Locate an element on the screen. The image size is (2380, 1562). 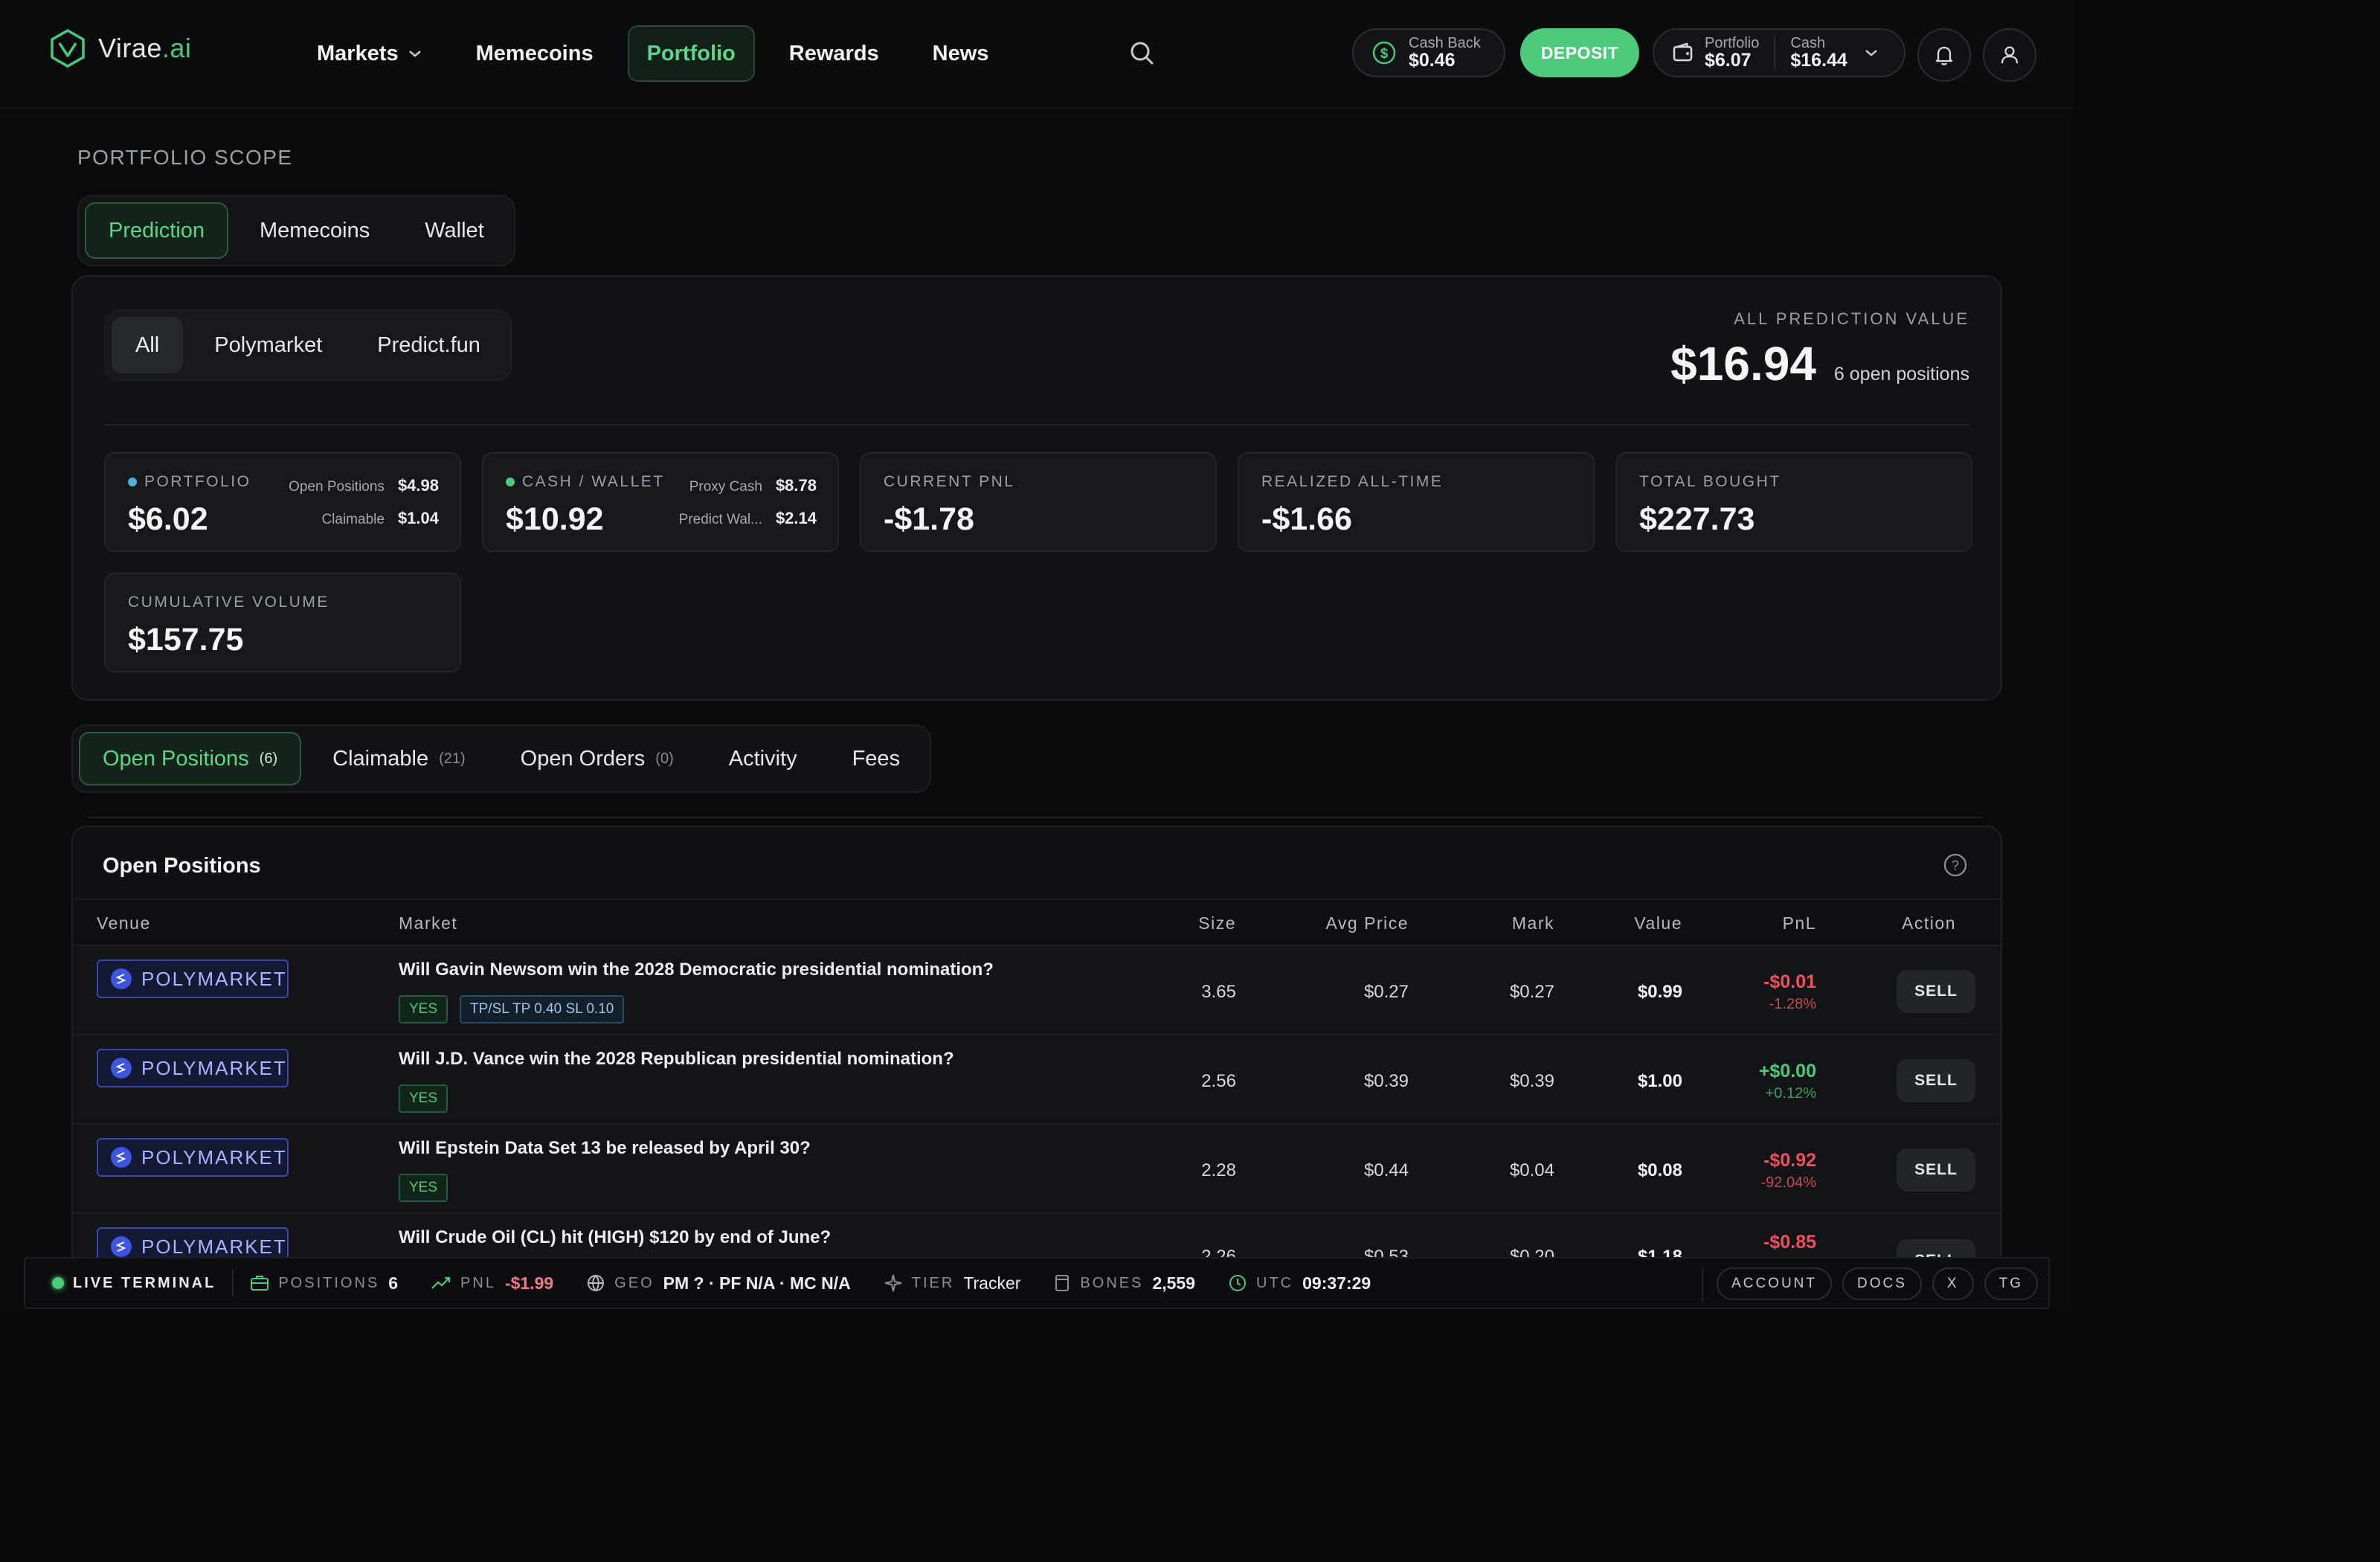
search-icon is located at coordinates (1143, 53).